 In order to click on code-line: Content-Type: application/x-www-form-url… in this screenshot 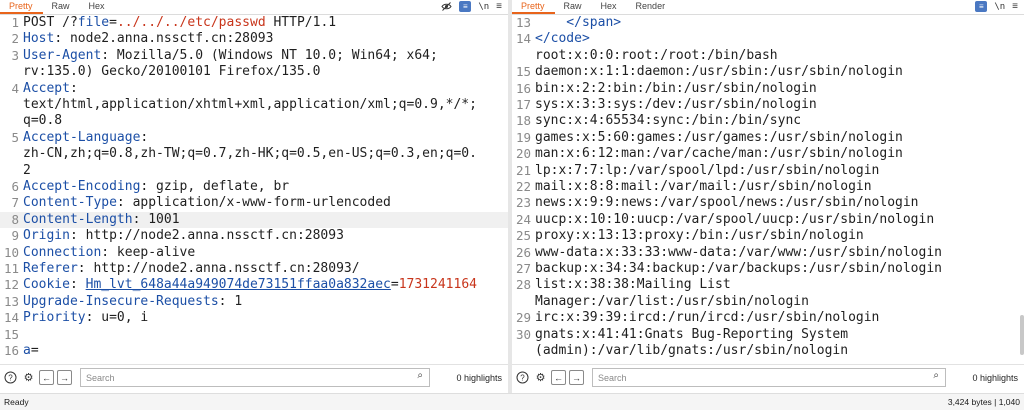, I will do `click(207, 203)`.